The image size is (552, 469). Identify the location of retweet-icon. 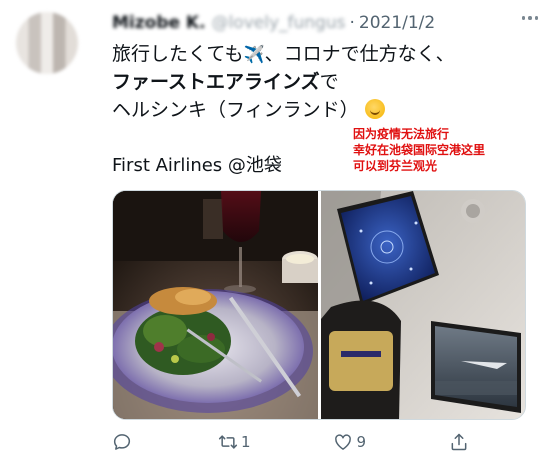
(228, 442).